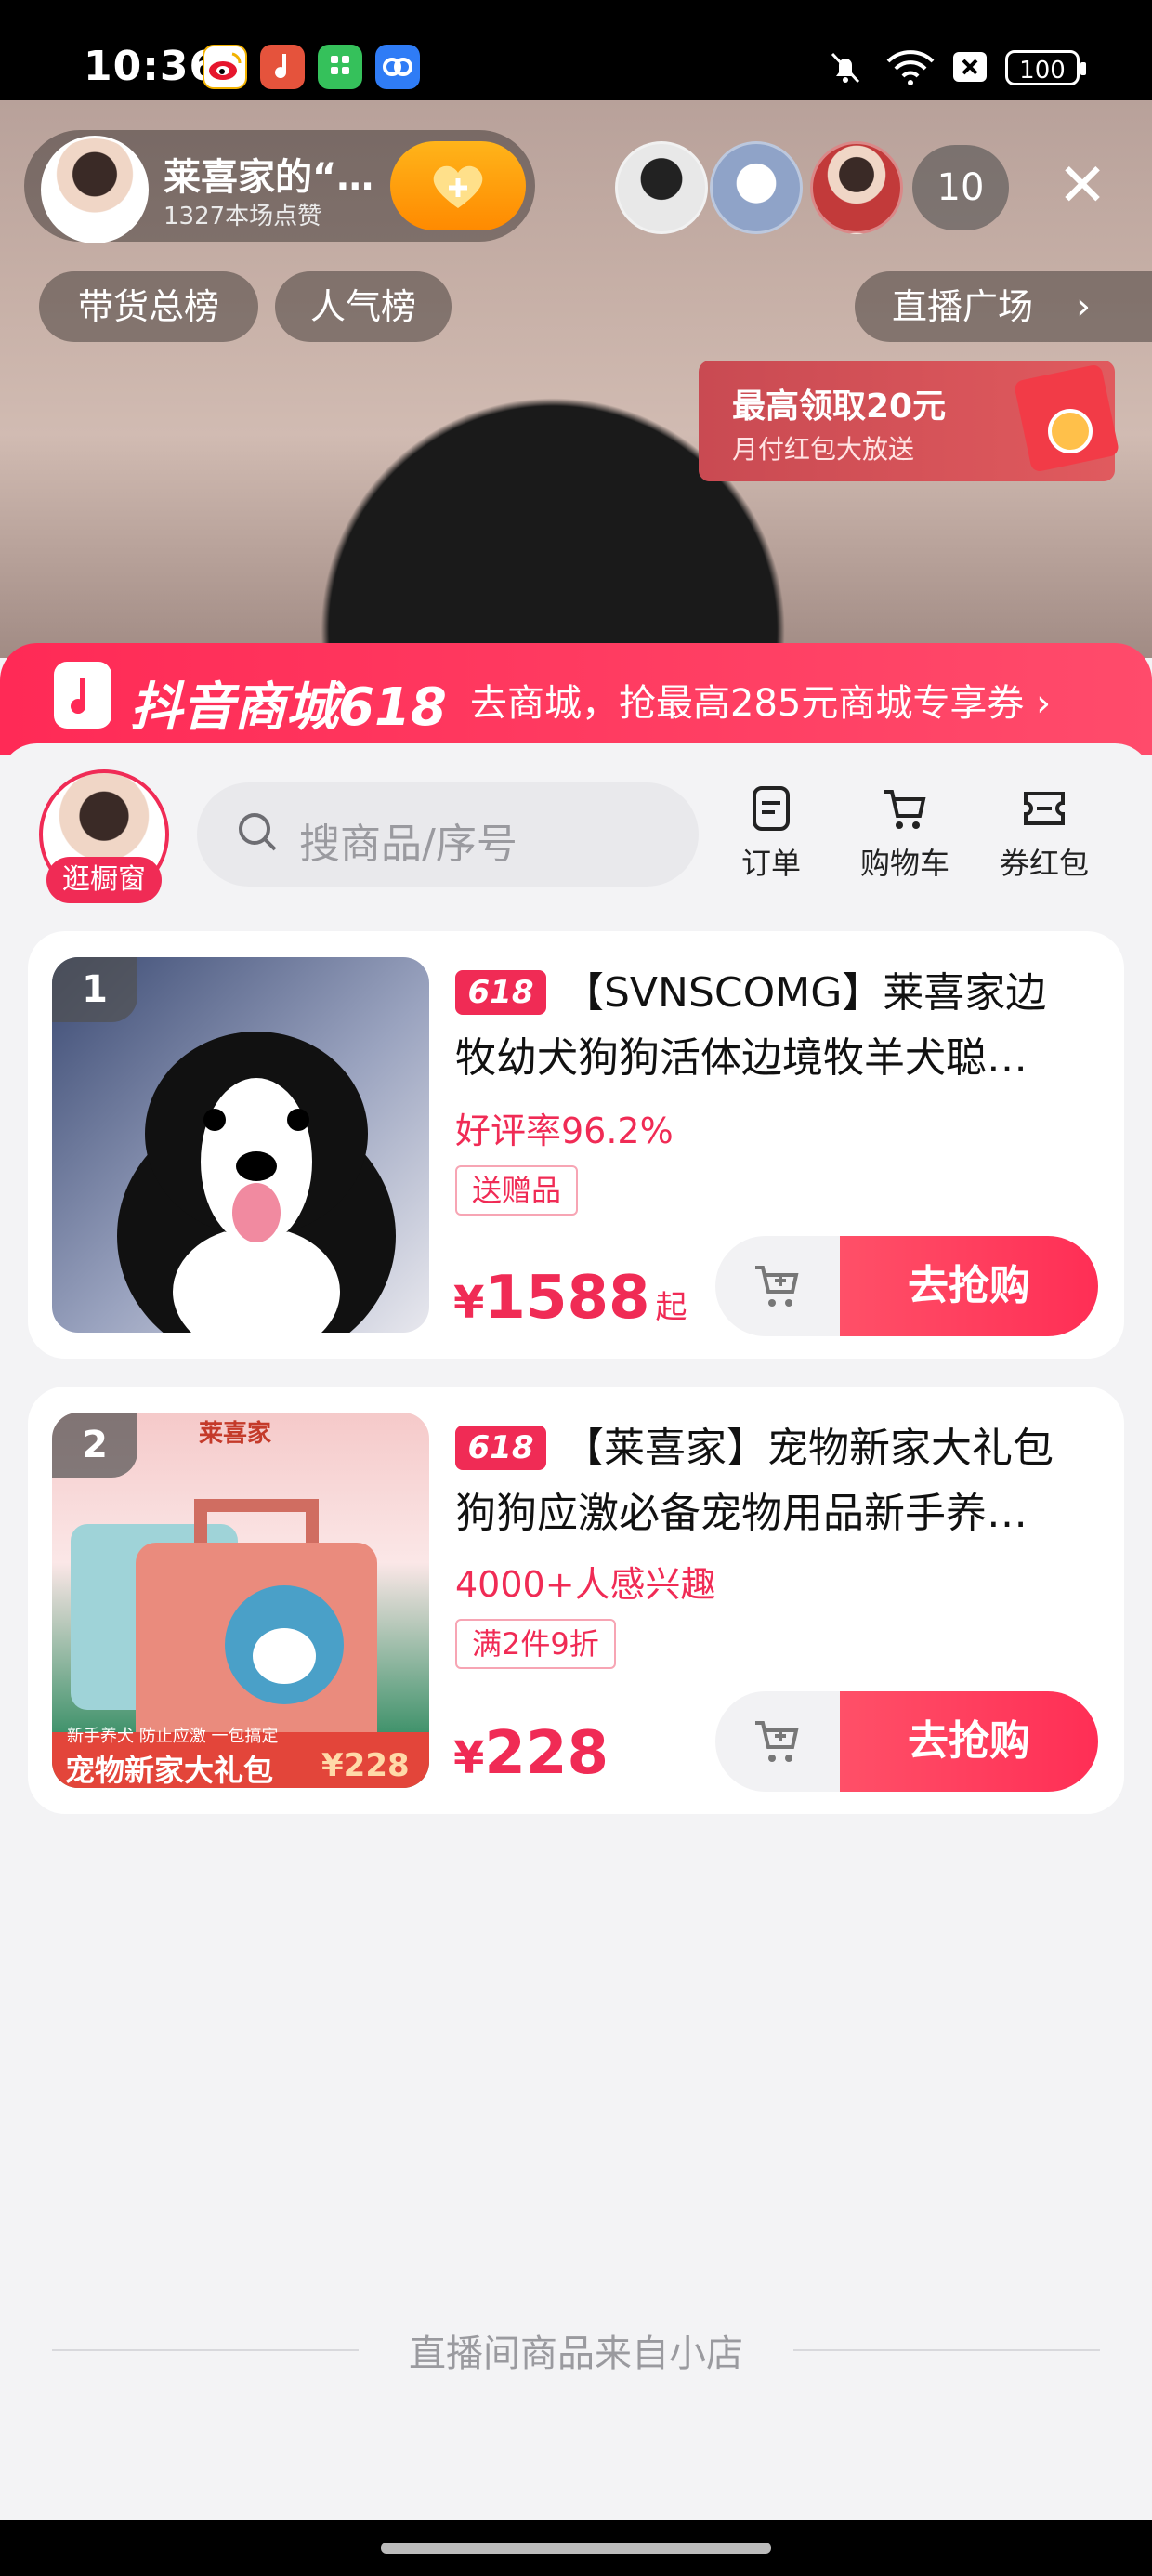  I want to click on orders-label: 订单, so click(770, 863).